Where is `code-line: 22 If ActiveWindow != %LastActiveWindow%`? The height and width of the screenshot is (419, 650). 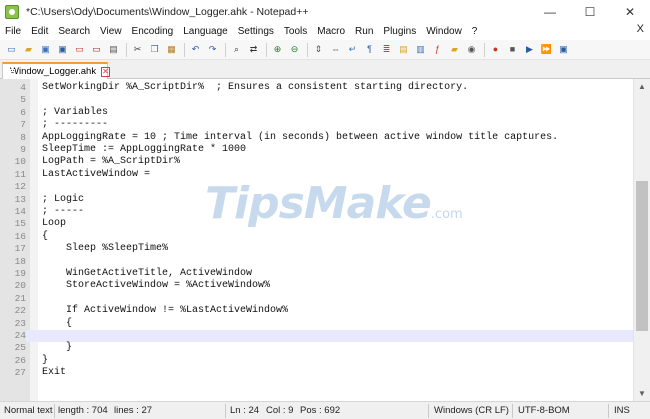
code-line: 22 If ActiveWindow != %LastActiveWindow% is located at coordinates (316, 311).